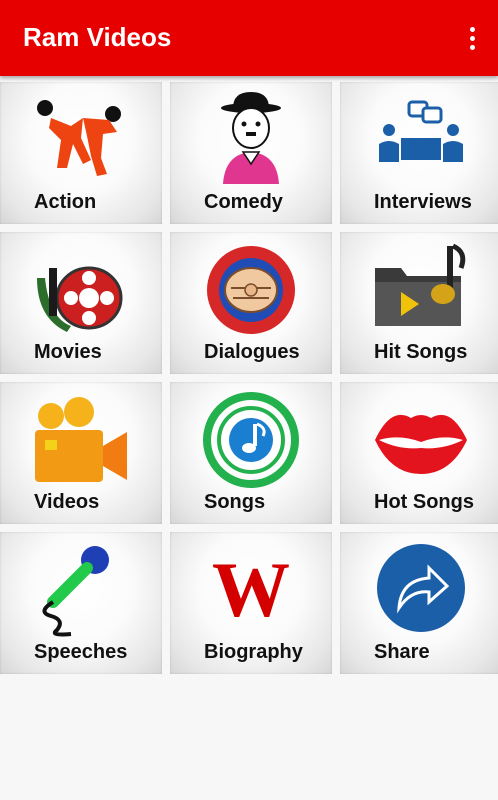 The height and width of the screenshot is (800, 498). I want to click on music-note-circle-icon, so click(251, 438).